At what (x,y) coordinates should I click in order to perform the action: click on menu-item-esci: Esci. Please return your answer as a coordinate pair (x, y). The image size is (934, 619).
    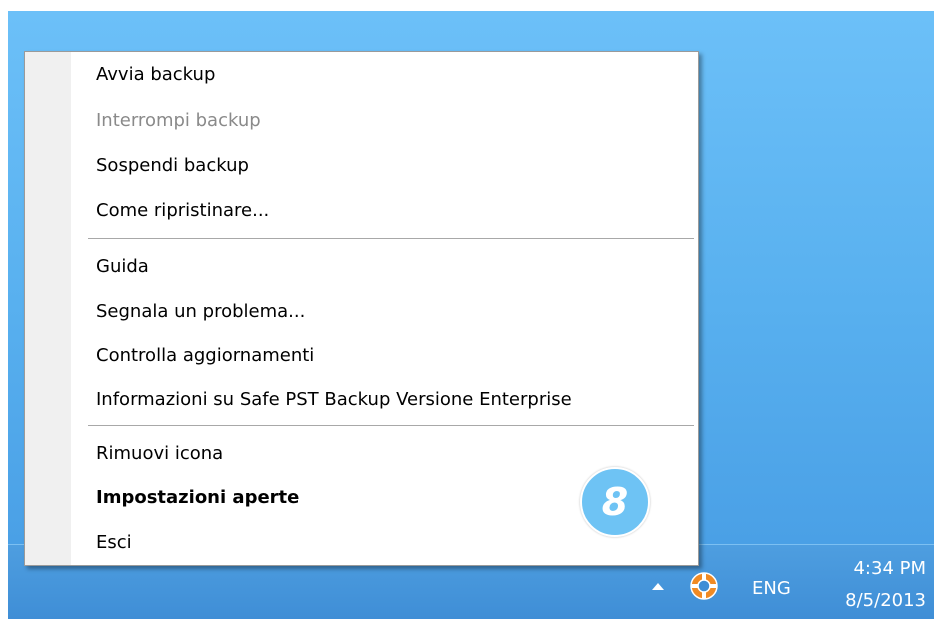
    Looking at the image, I should click on (114, 543).